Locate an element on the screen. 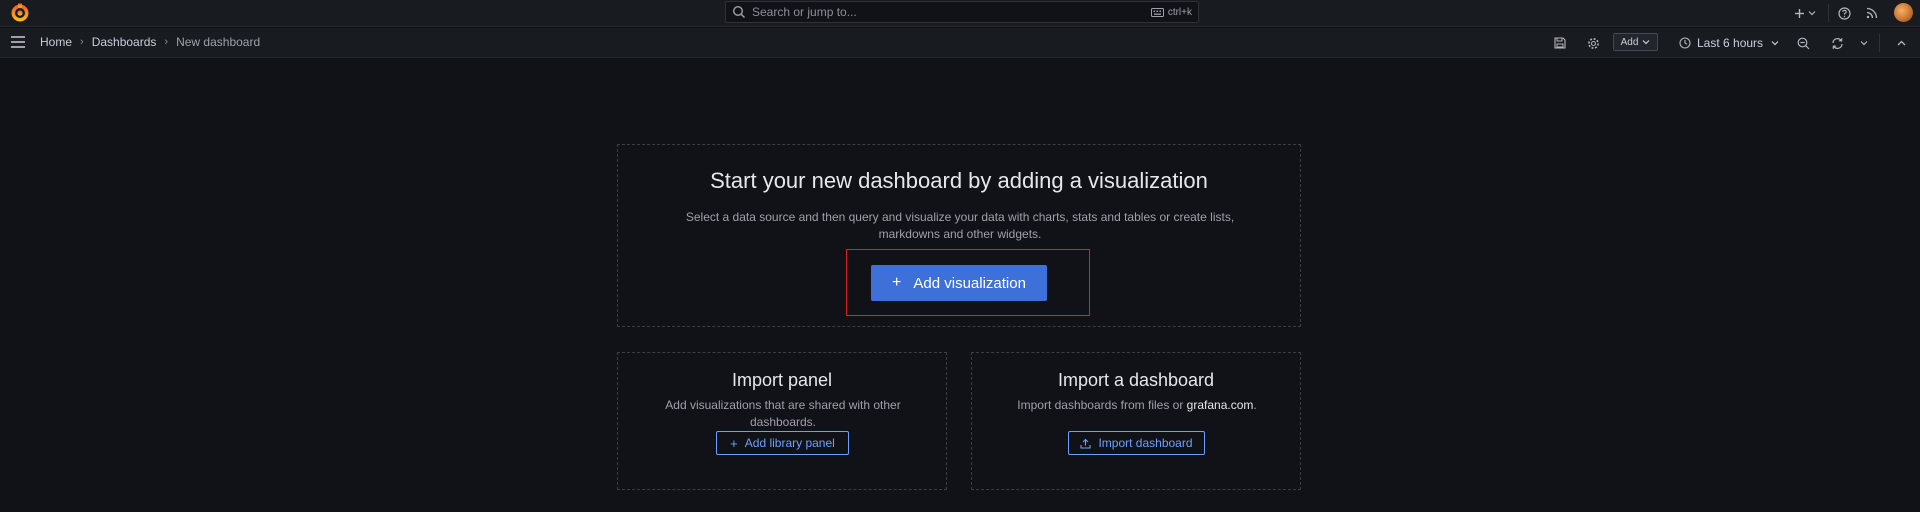 This screenshot has height=512, width=1920. help-icon is located at coordinates (1844, 13).